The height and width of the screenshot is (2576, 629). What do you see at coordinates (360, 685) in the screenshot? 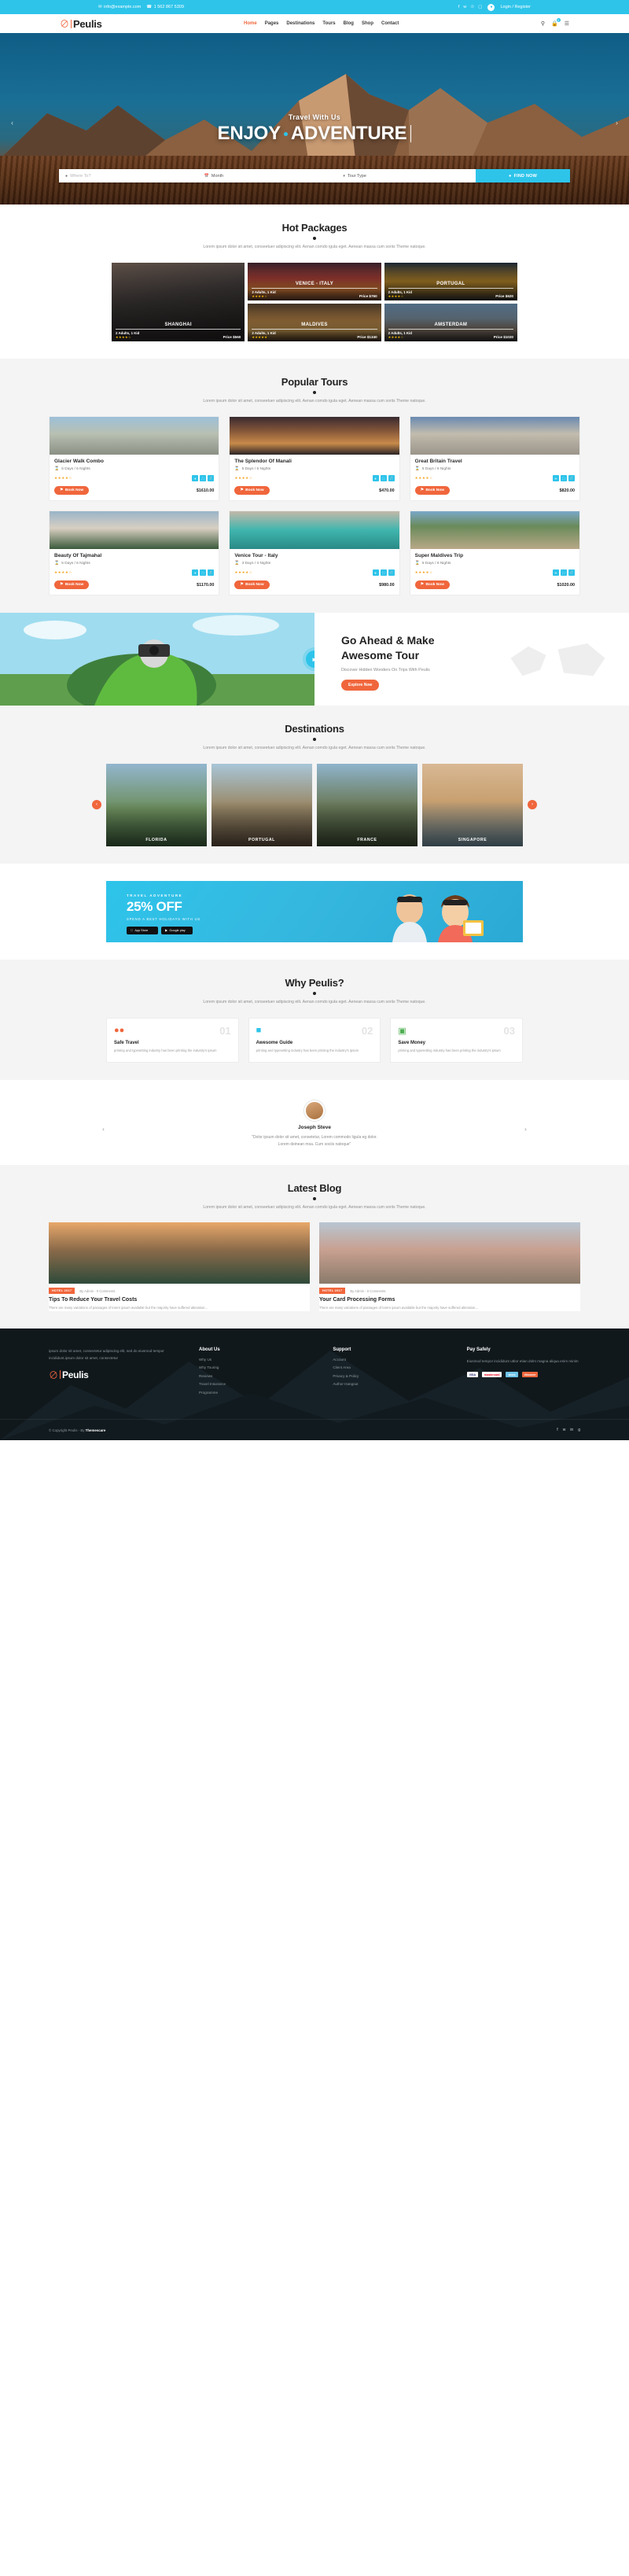
I see `explore-now-button: Explore Now` at bounding box center [360, 685].